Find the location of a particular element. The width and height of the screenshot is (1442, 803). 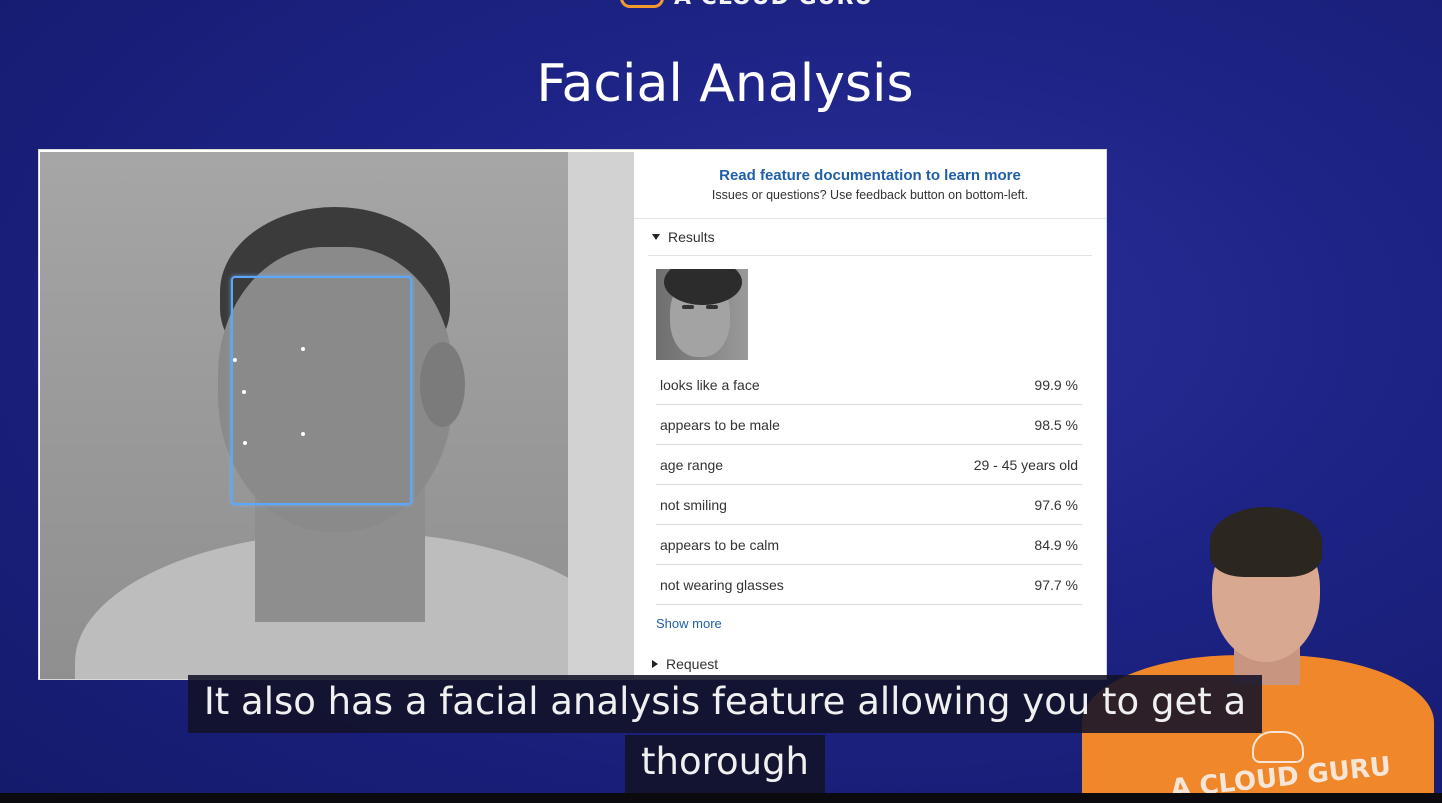

results-label: Results is located at coordinates (691, 237).